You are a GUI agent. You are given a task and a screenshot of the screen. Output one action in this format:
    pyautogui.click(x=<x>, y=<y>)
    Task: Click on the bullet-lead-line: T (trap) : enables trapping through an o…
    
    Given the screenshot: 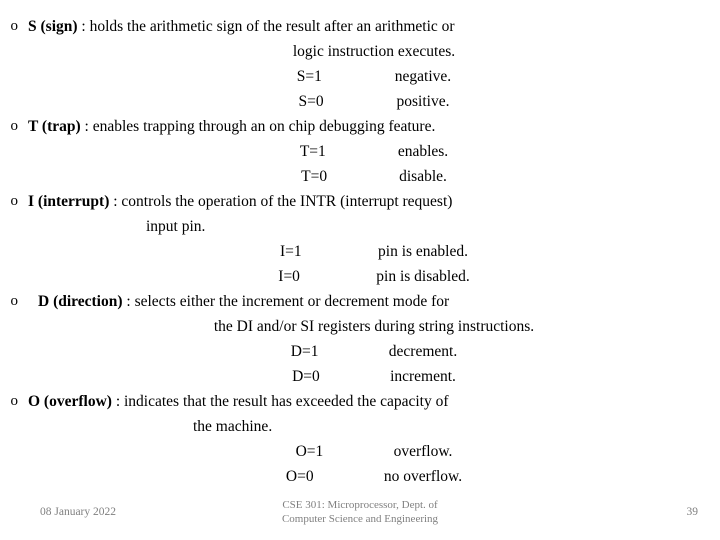 What is the action you would take?
    pyautogui.click(x=374, y=126)
    